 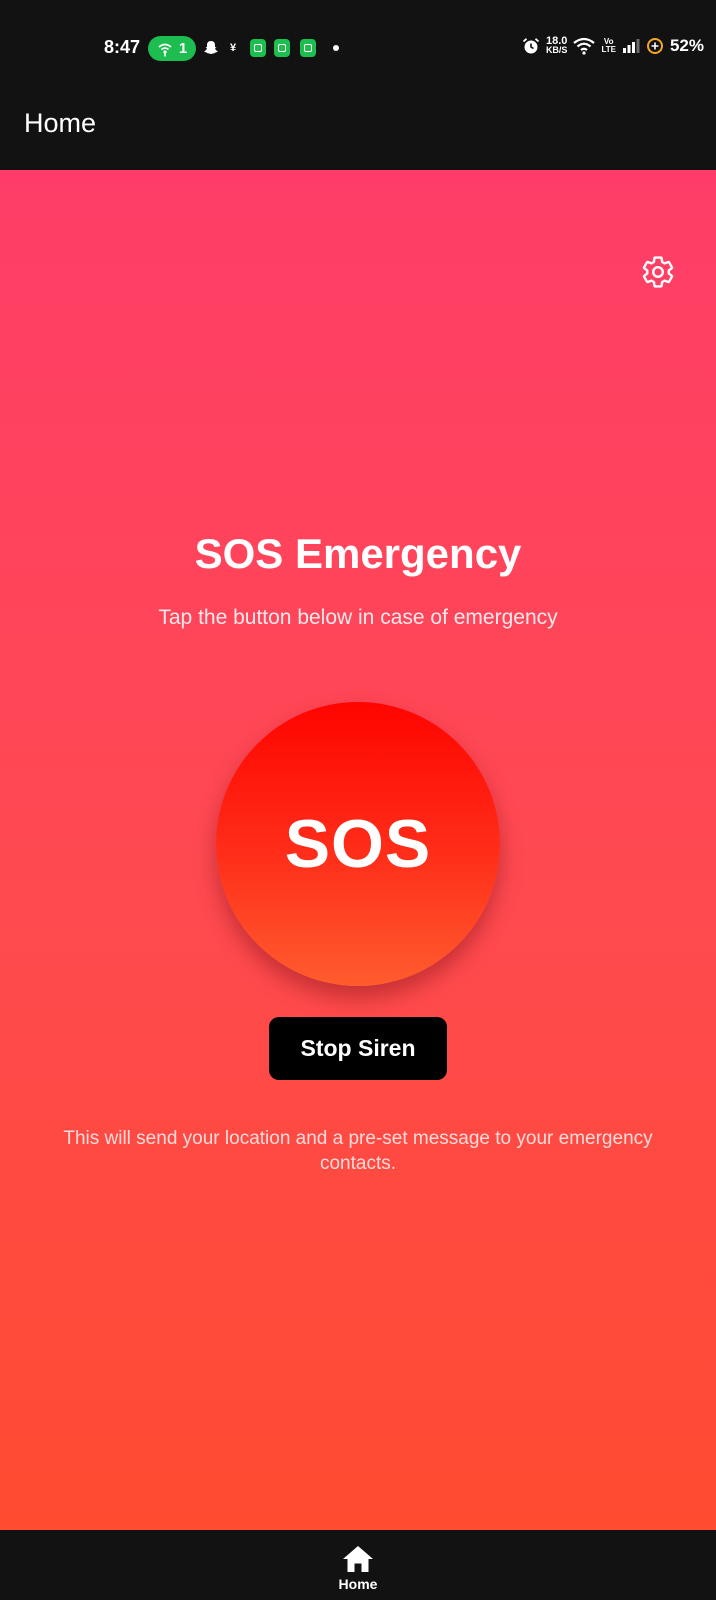 I want to click on more-notifications-dot-icon, so click(x=336, y=48).